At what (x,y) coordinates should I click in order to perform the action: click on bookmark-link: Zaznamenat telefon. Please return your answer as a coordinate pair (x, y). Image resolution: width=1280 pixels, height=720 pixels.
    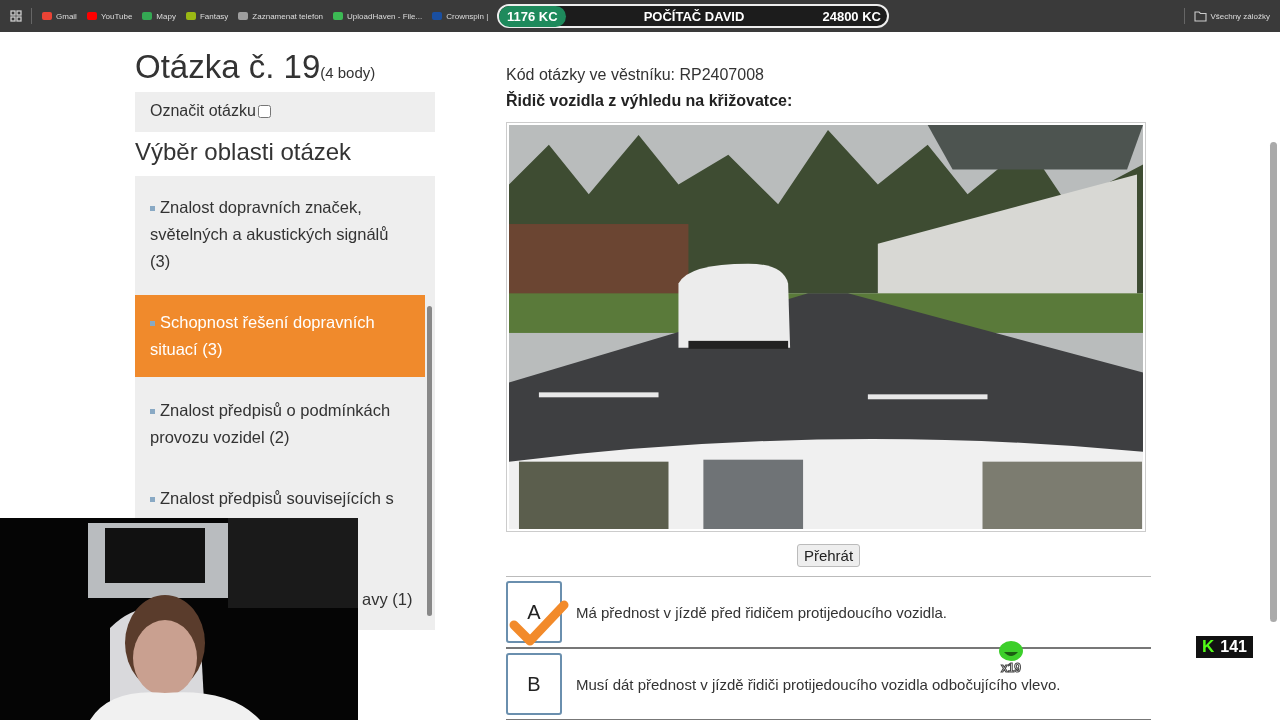
    Looking at the image, I should click on (280, 16).